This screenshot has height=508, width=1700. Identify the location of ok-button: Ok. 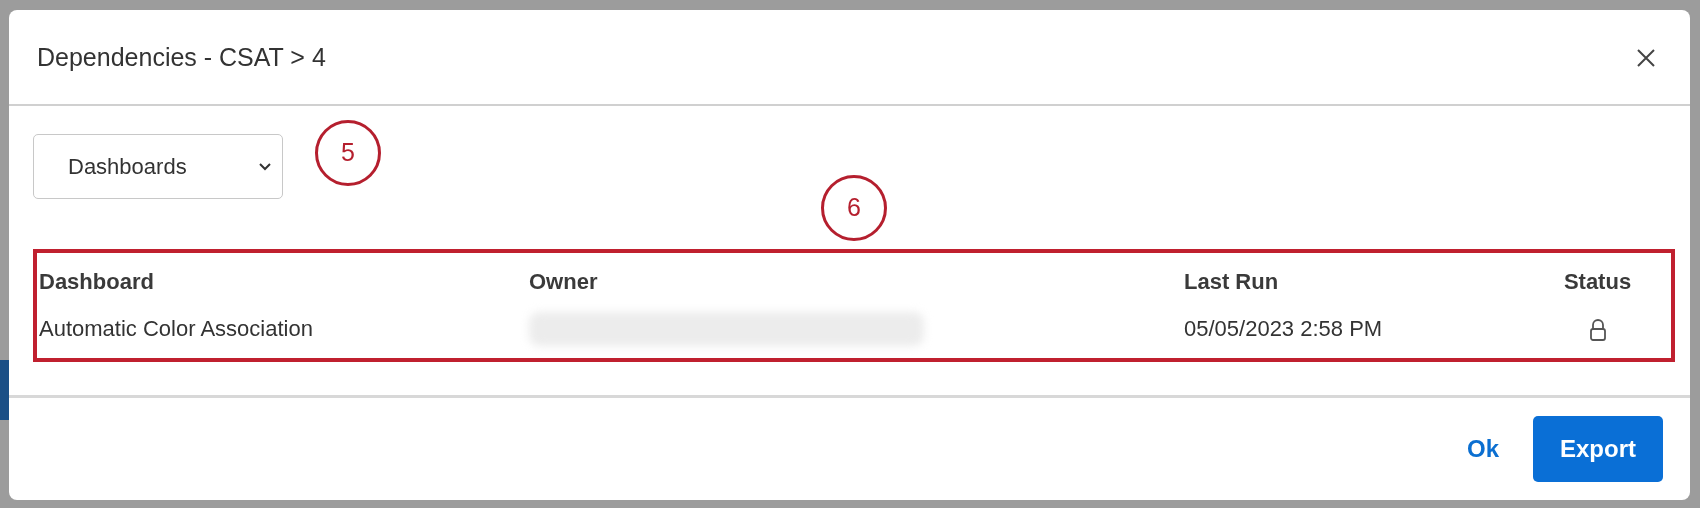
(1483, 449).